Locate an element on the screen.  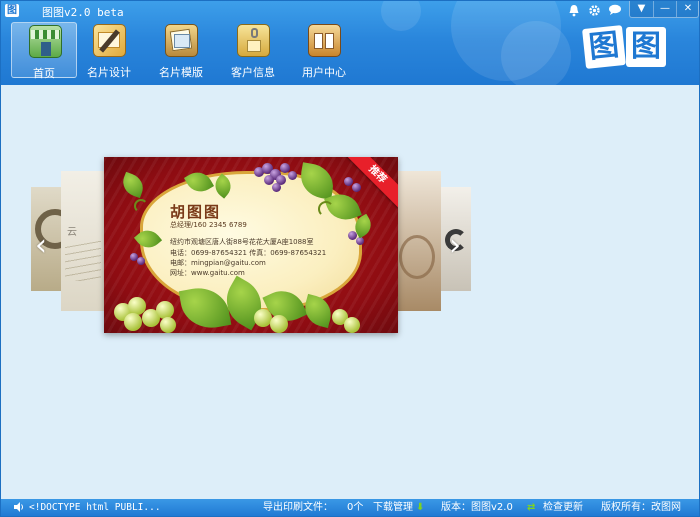
header-decoration is located at coordinates (536, 53).